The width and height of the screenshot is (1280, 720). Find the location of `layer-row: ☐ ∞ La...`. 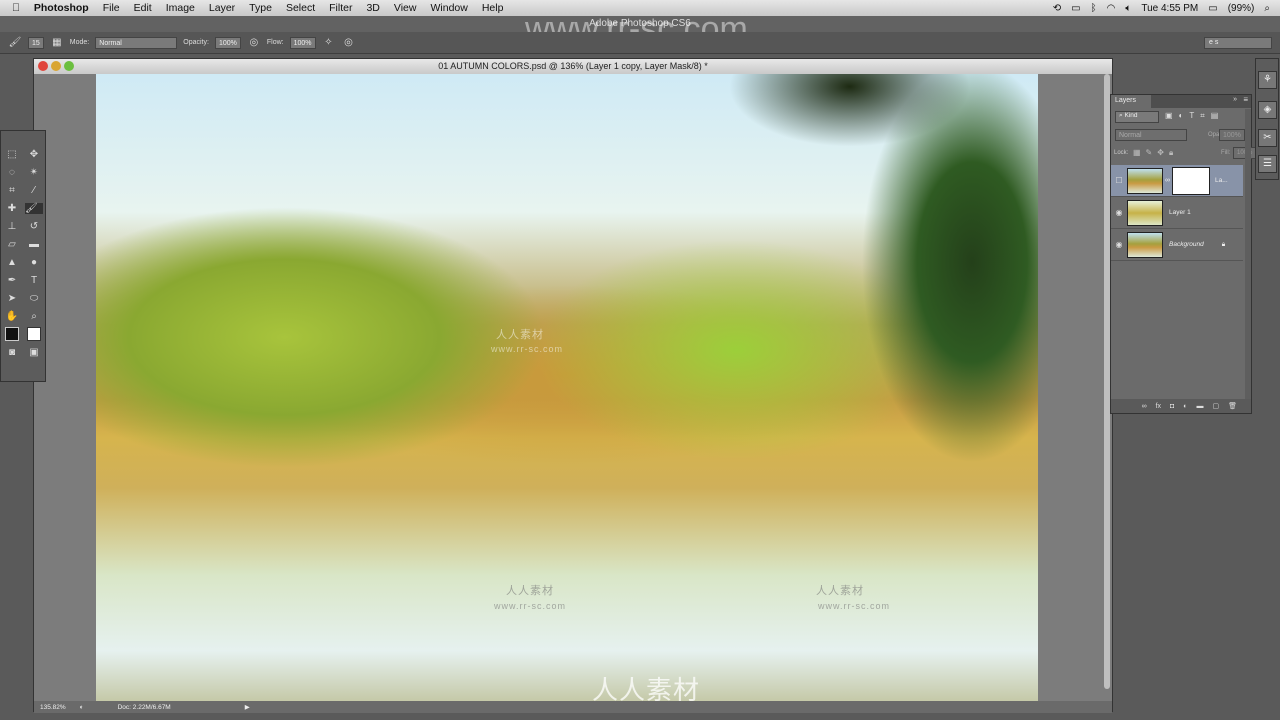

layer-row: ☐ ∞ La... is located at coordinates (1177, 181).